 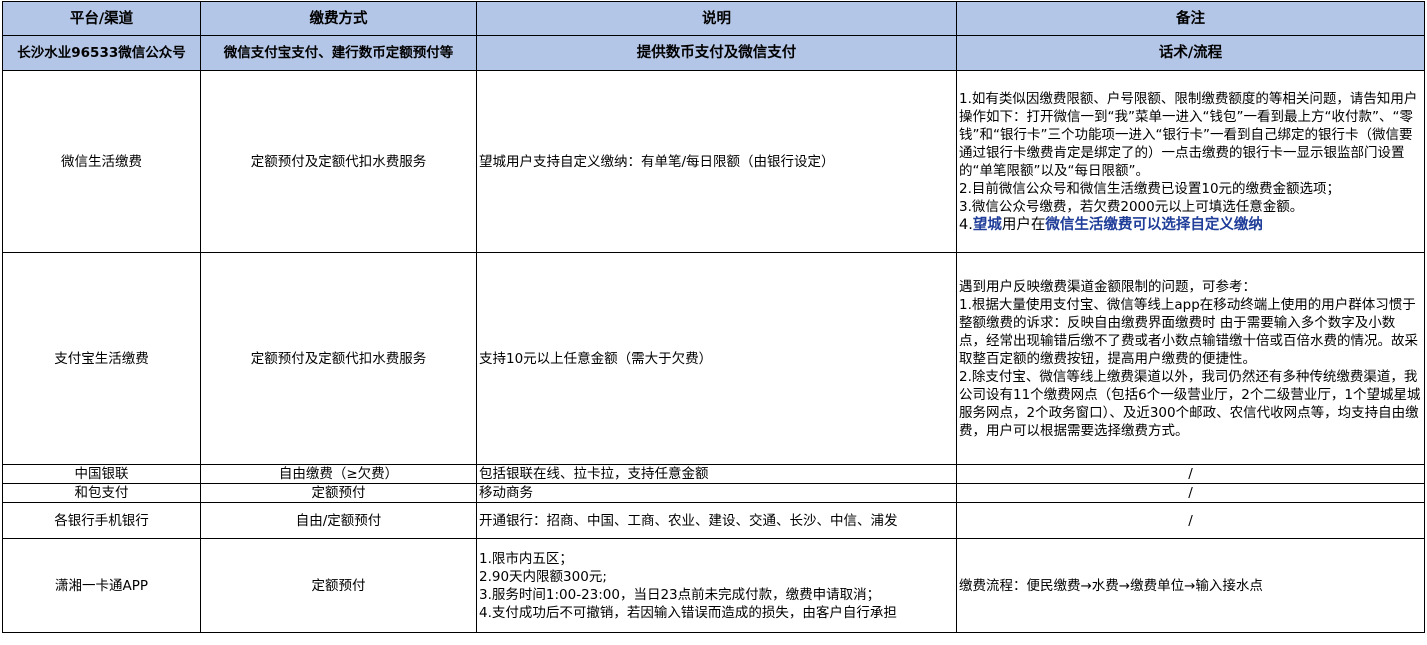 I want to click on header-row-1: 平台/渠道 缴费方式 说明 备注, so click(x=713, y=18).